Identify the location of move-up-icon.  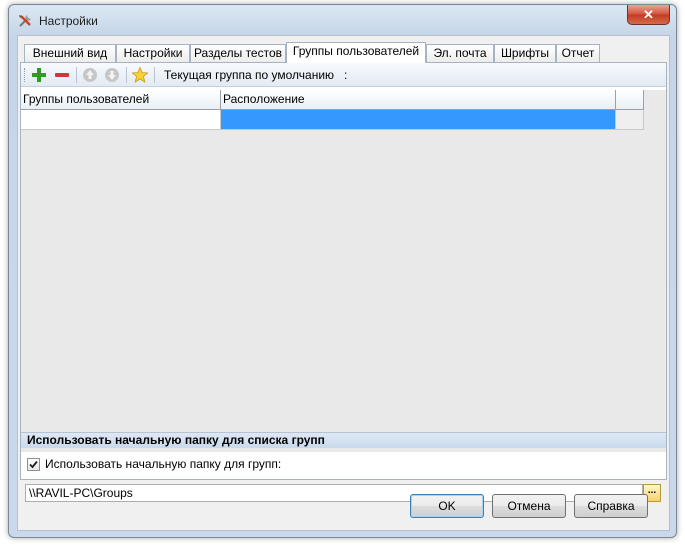
(90, 75).